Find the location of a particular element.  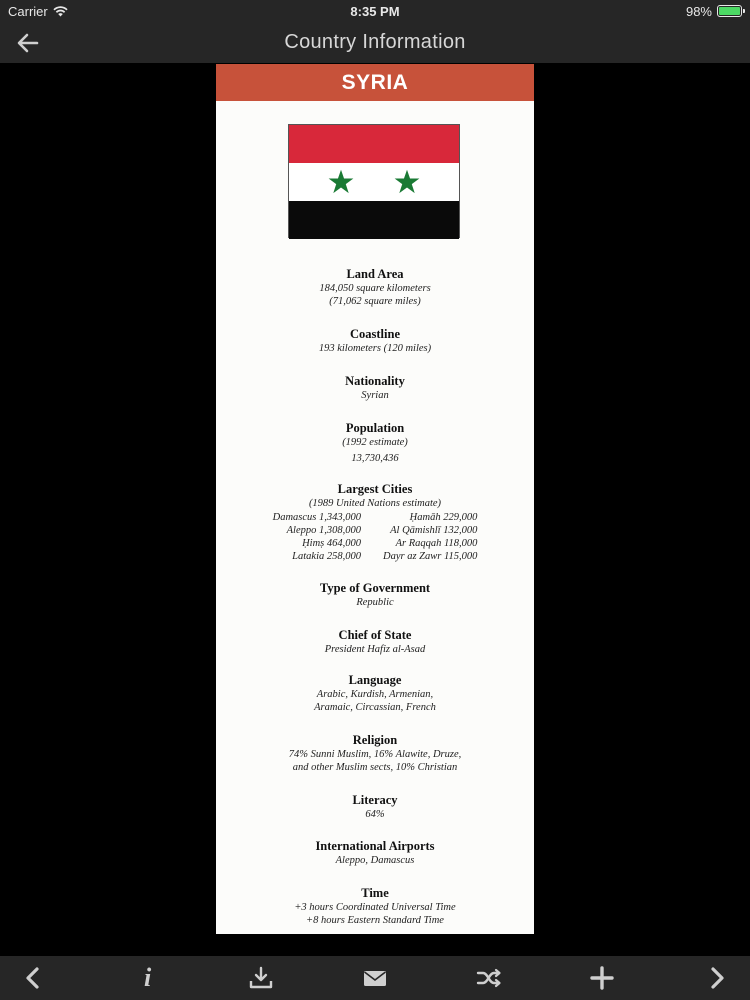

previous-button is located at coordinates (34, 978).